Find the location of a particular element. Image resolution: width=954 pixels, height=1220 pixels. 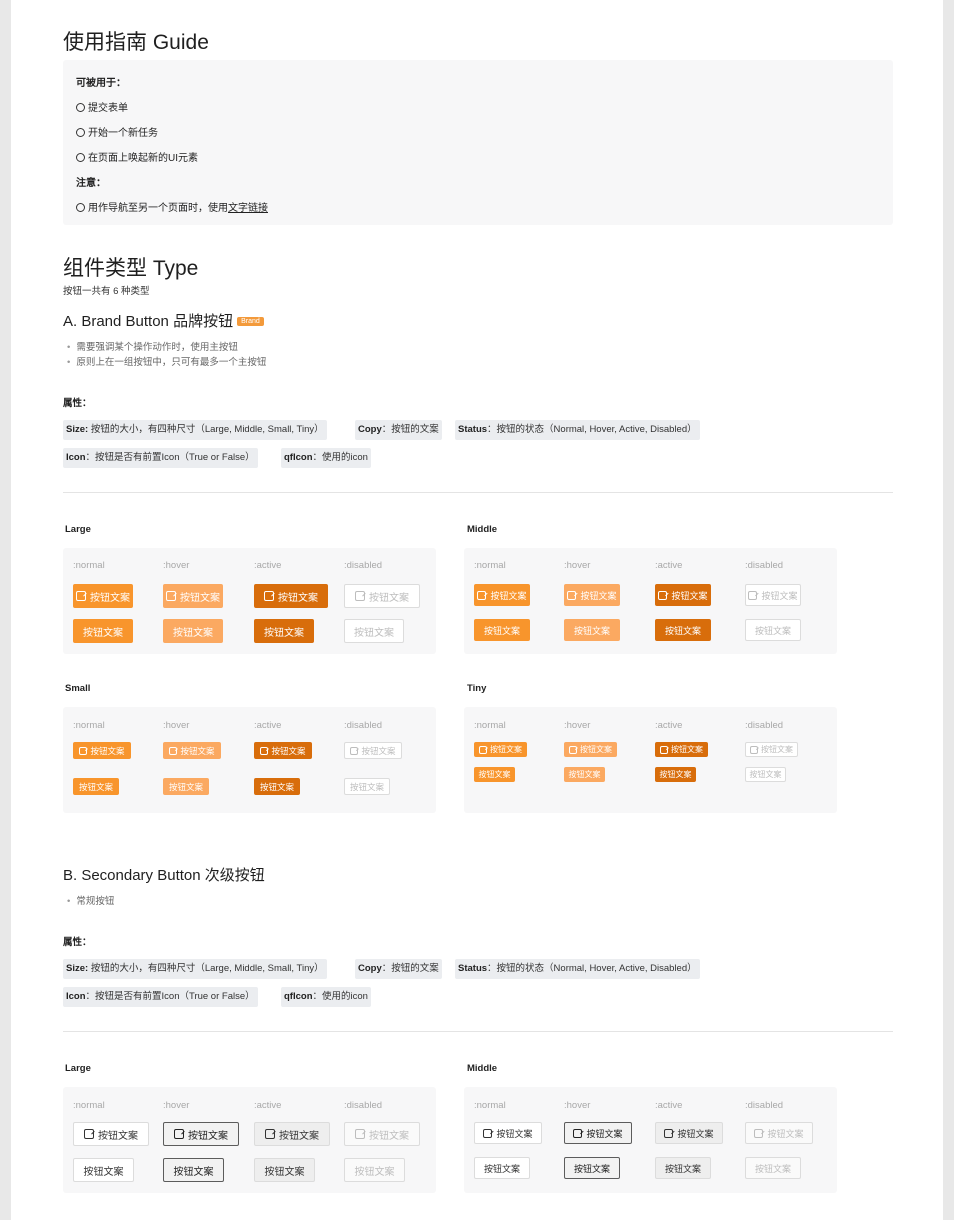

secondary-attr-label: 属性： is located at coordinates (77, 942).